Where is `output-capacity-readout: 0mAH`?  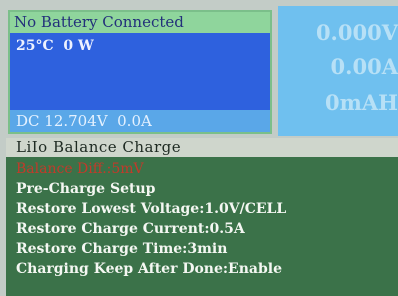 output-capacity-readout: 0mAH is located at coordinates (361, 102).